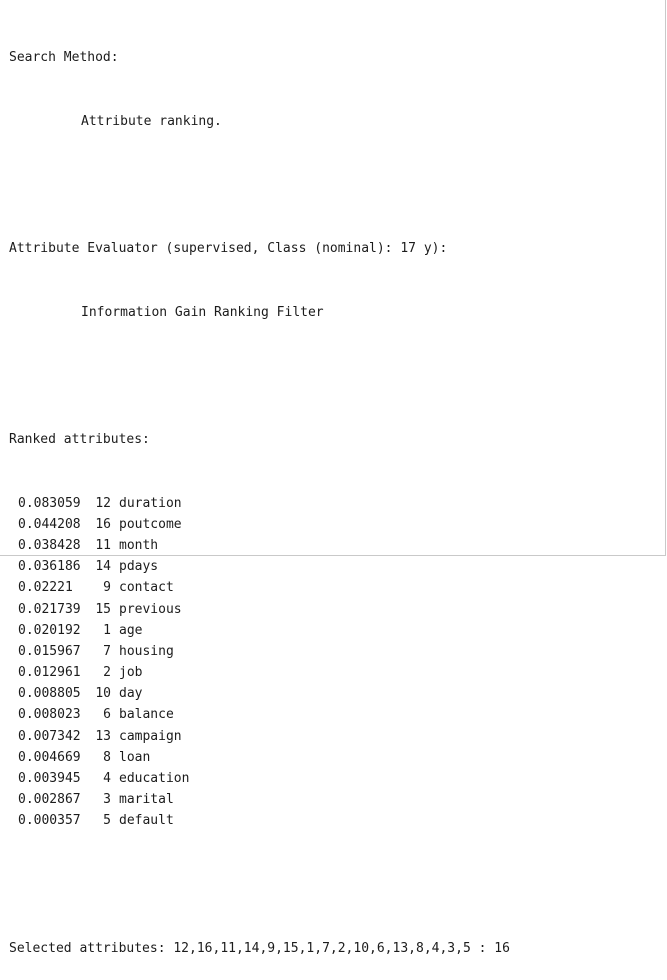 This screenshot has width=667, height=980. What do you see at coordinates (49, 524) in the screenshot?
I see `attribute-score: 0.044208` at bounding box center [49, 524].